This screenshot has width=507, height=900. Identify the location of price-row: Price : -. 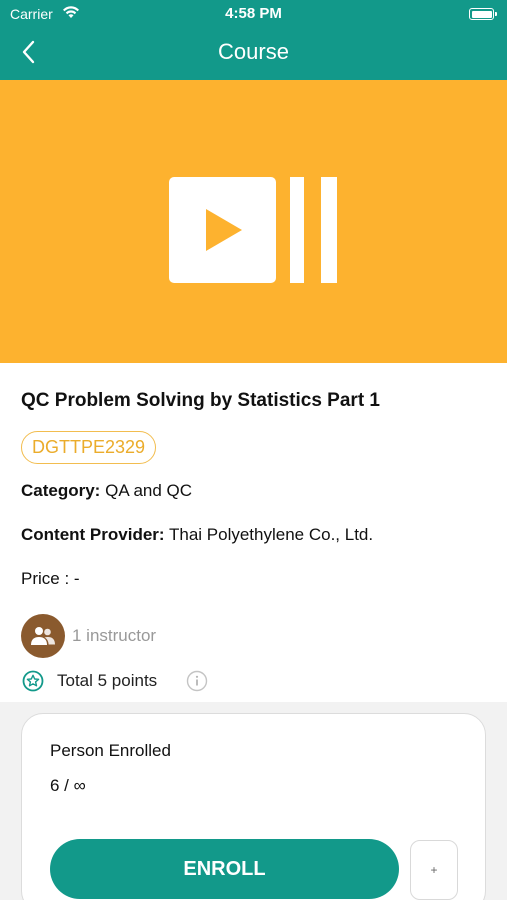
(50, 578).